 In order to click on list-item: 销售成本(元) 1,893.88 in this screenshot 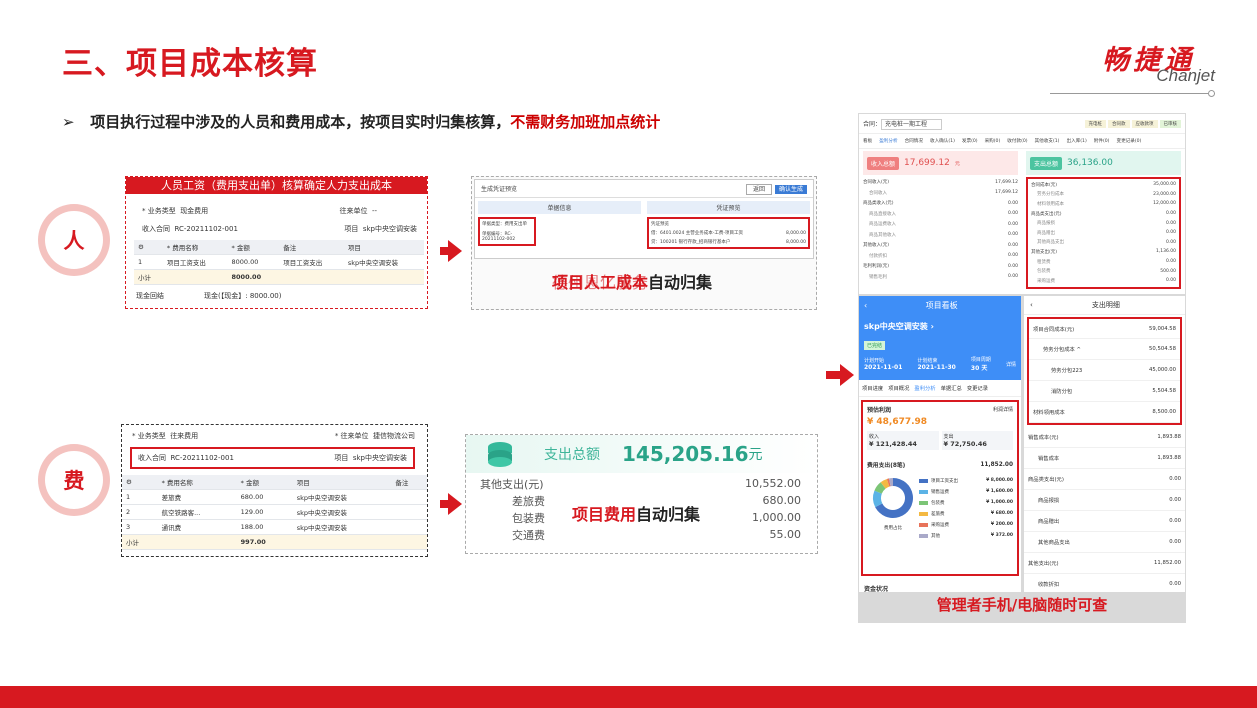, I will do `click(1104, 437)`.